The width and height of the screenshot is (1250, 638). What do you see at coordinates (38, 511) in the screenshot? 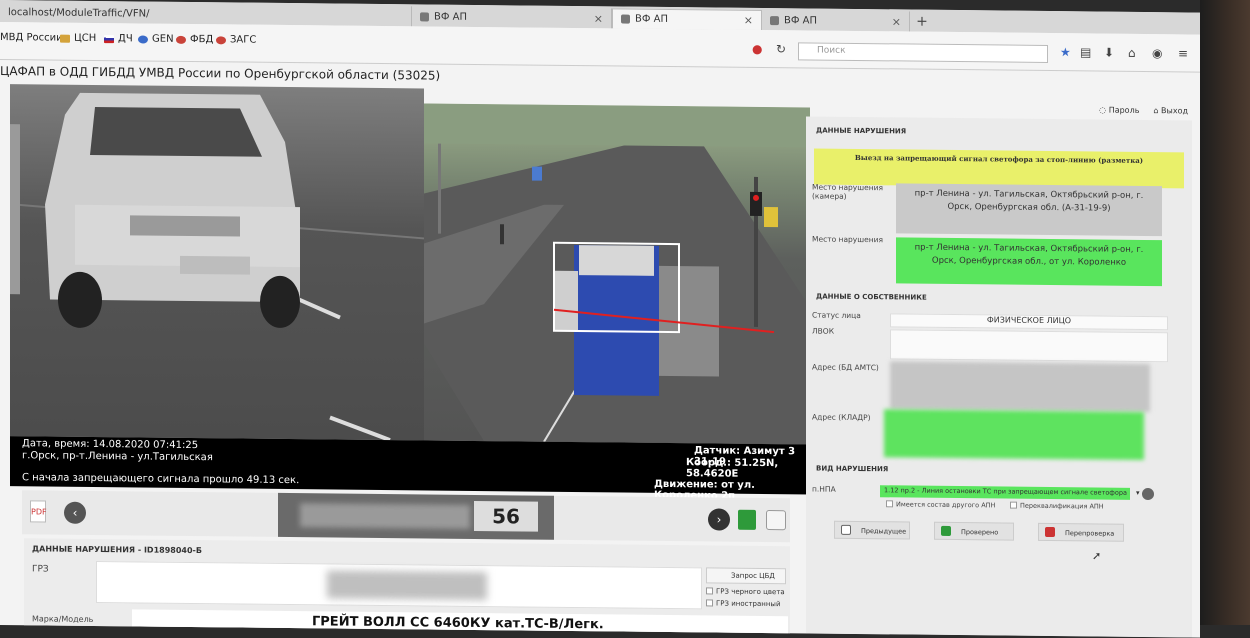
I see `pdf-icon: PDF` at bounding box center [38, 511].